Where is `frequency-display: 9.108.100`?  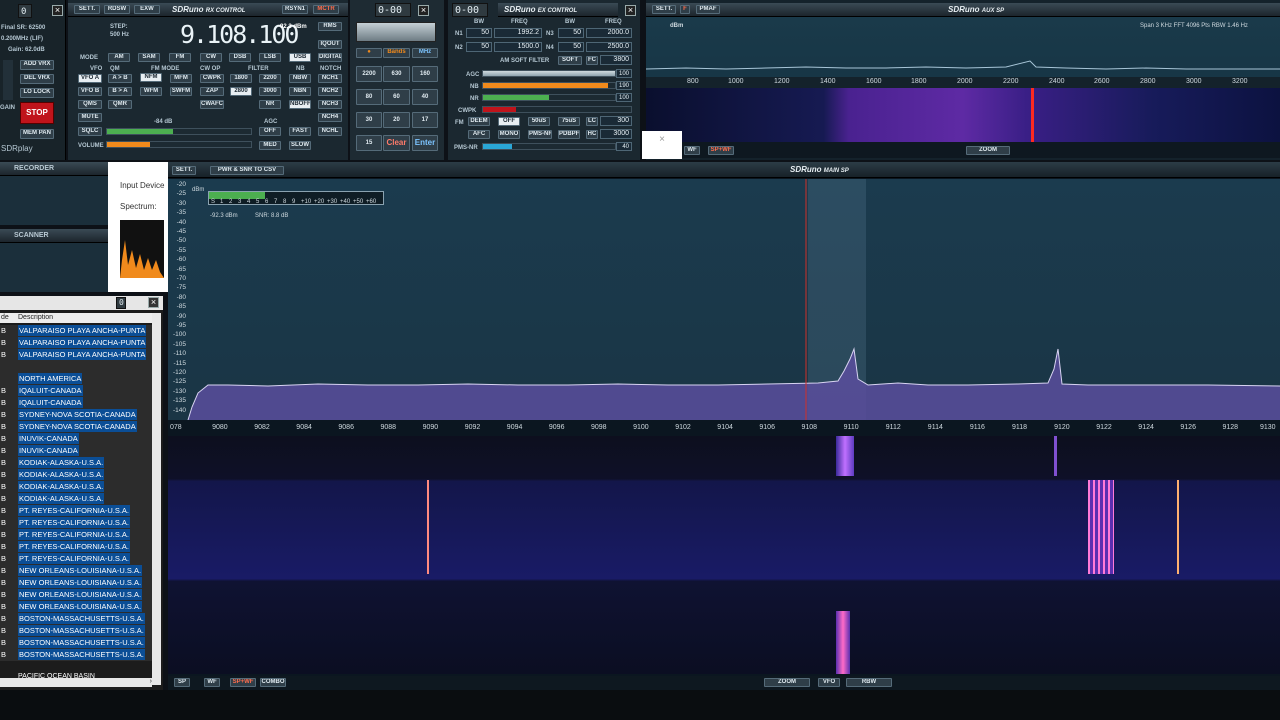 frequency-display: 9.108.100 is located at coordinates (239, 35).